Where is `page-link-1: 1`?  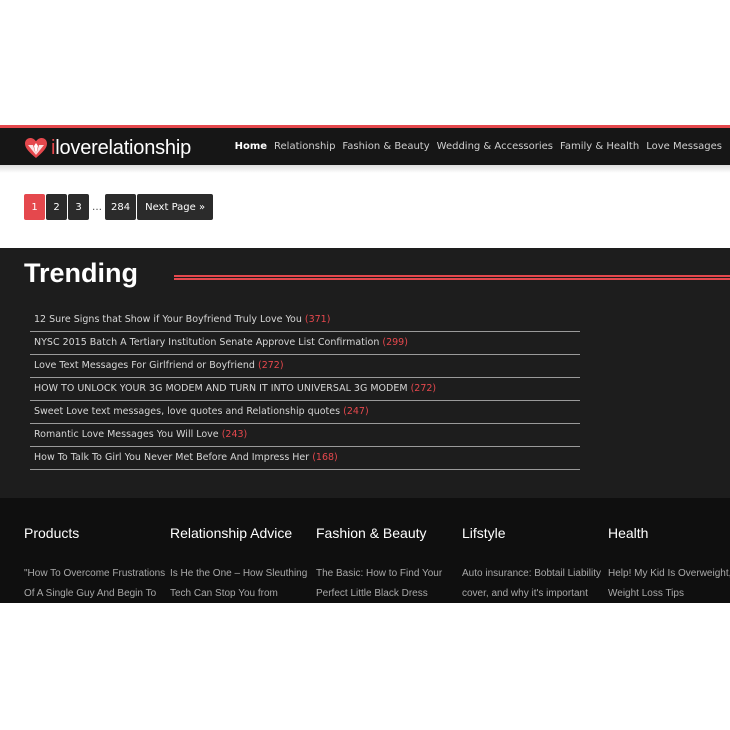 page-link-1: 1 is located at coordinates (34, 207).